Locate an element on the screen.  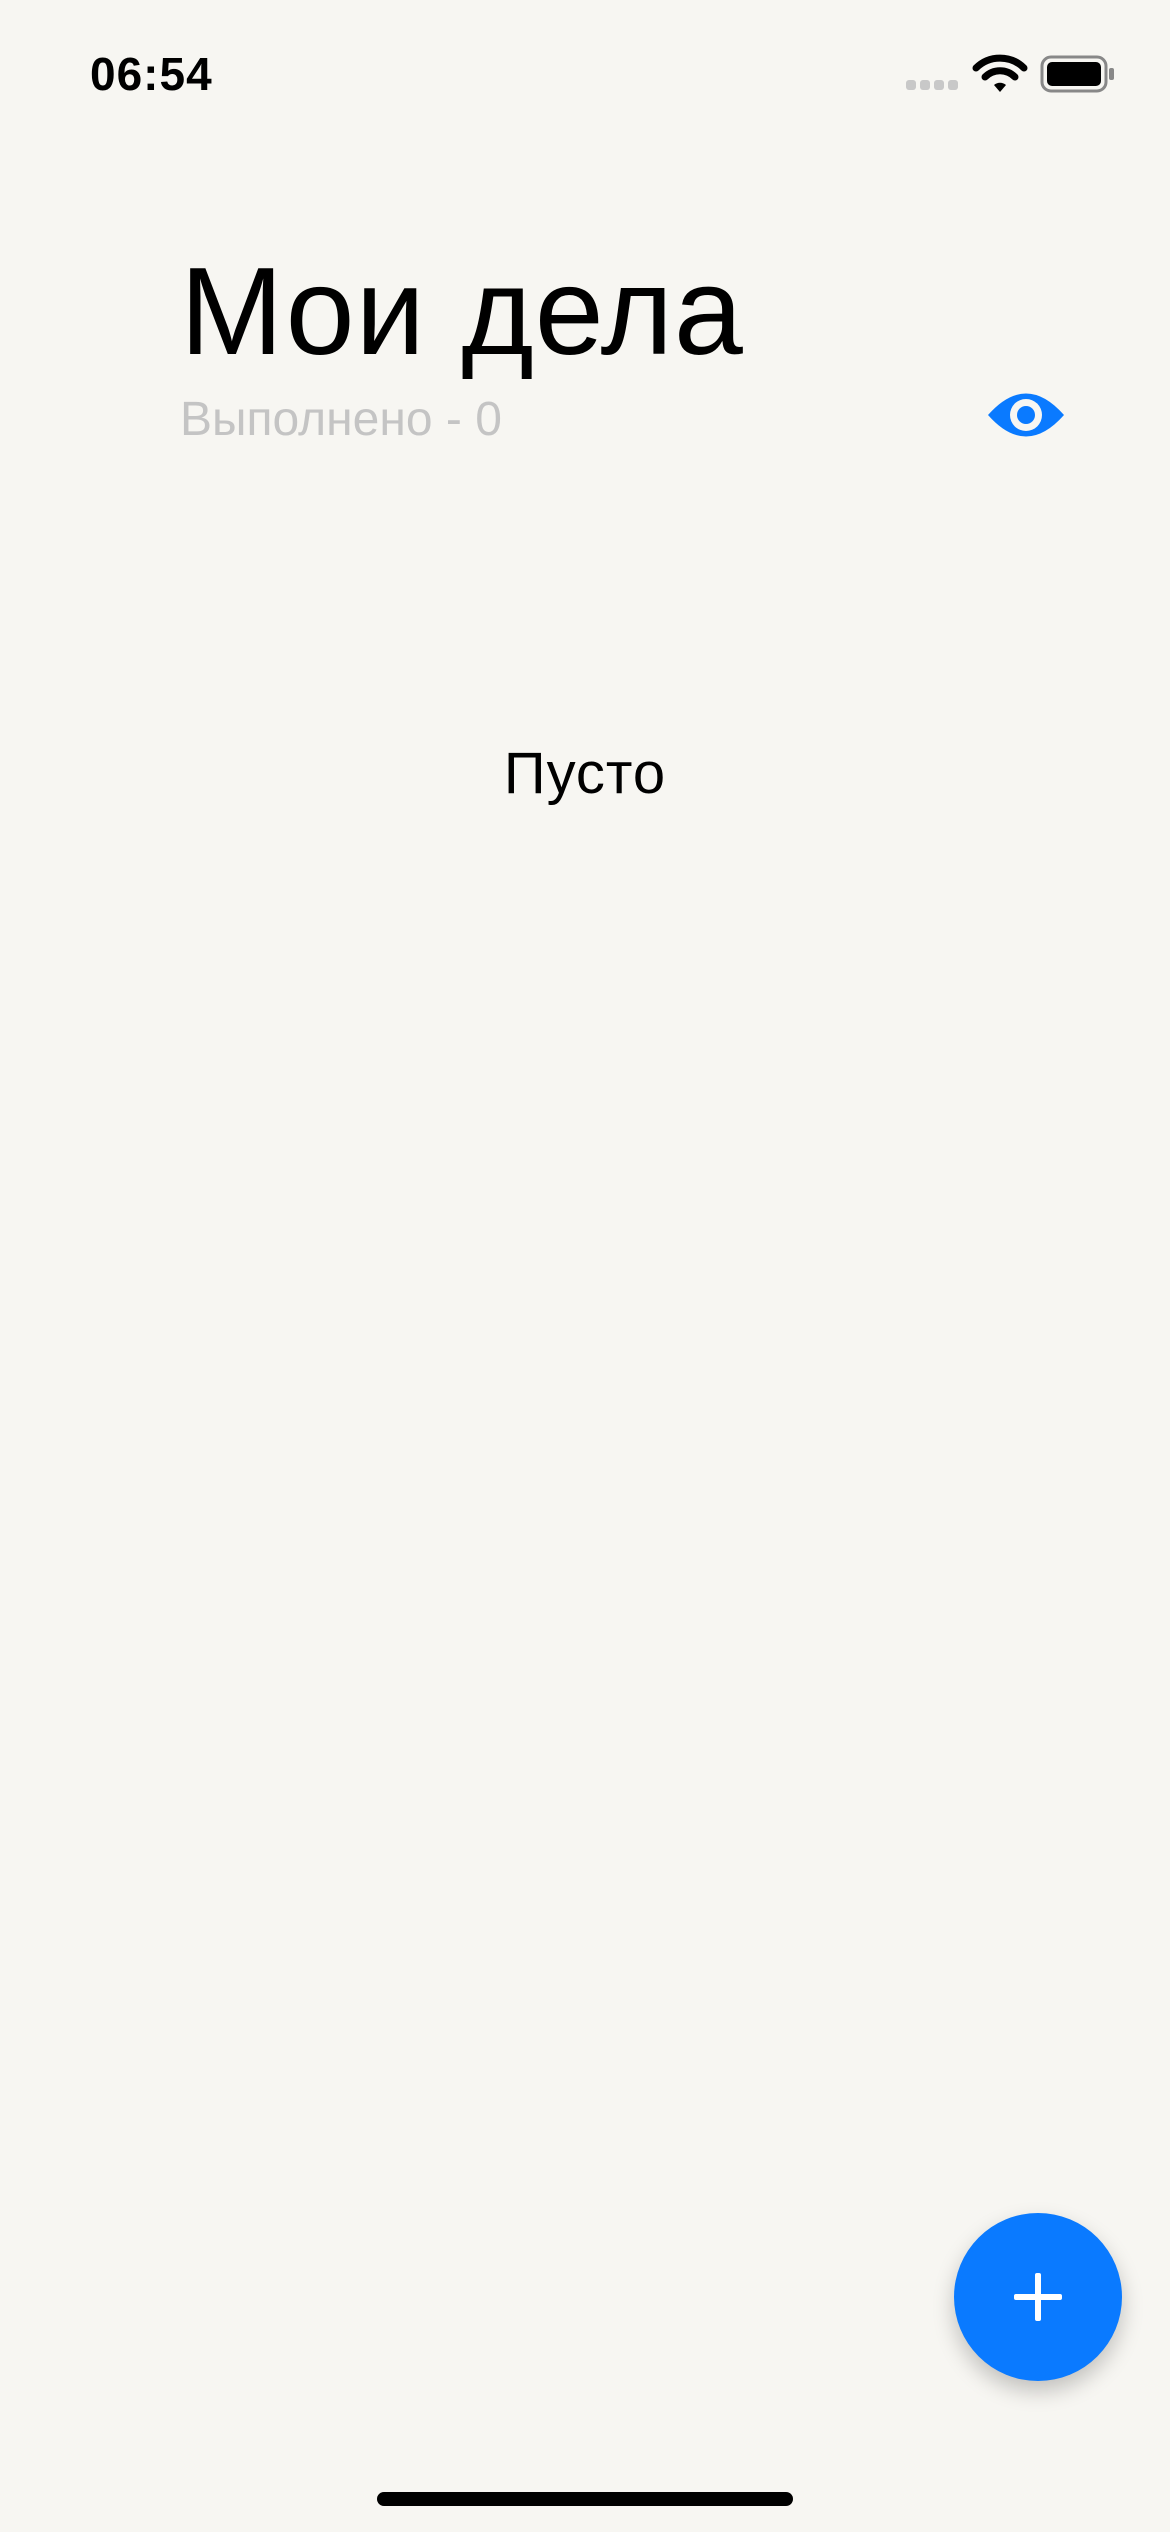
plus-icon is located at coordinates (1038, 2297).